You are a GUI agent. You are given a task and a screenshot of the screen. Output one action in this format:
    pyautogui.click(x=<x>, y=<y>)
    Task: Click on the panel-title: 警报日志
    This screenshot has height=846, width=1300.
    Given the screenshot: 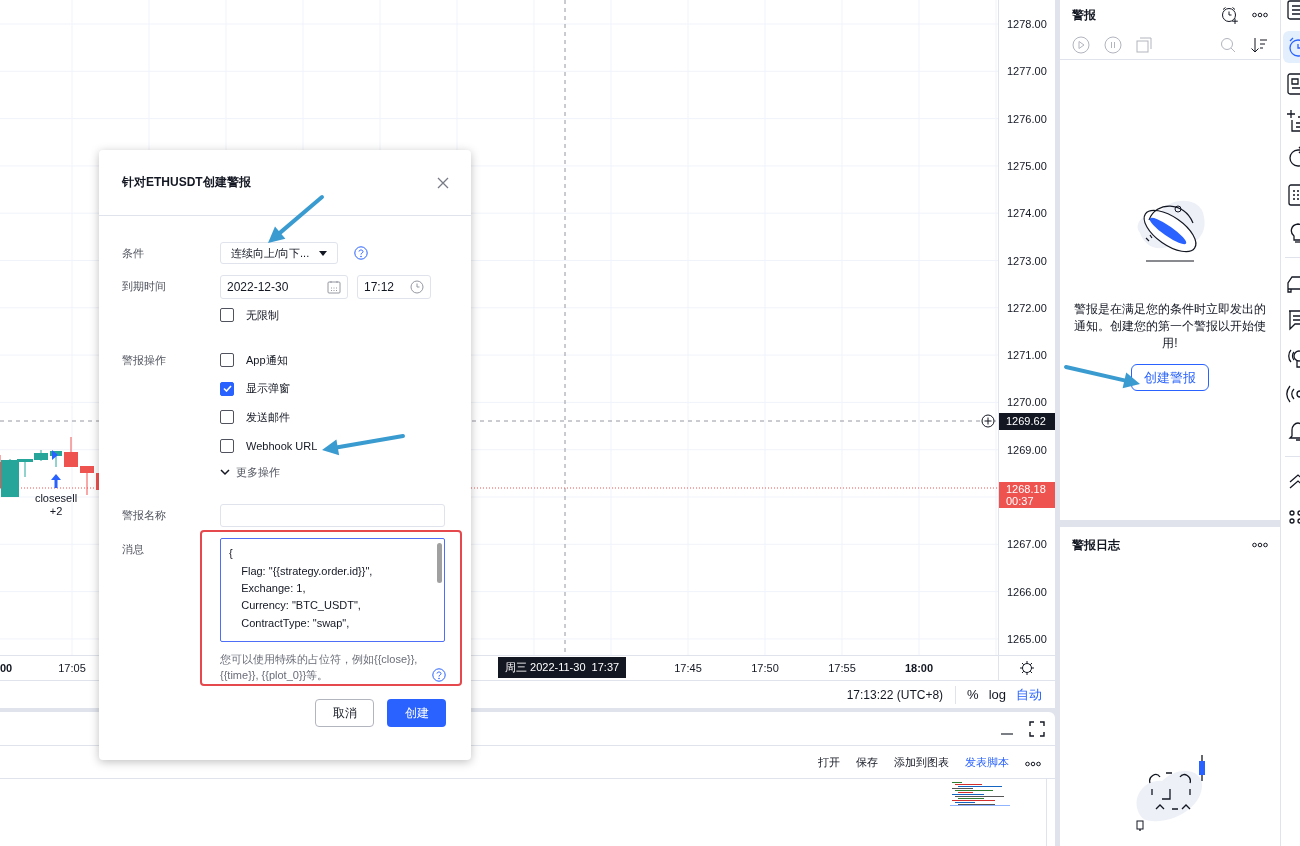 What is the action you would take?
    pyautogui.click(x=1096, y=545)
    